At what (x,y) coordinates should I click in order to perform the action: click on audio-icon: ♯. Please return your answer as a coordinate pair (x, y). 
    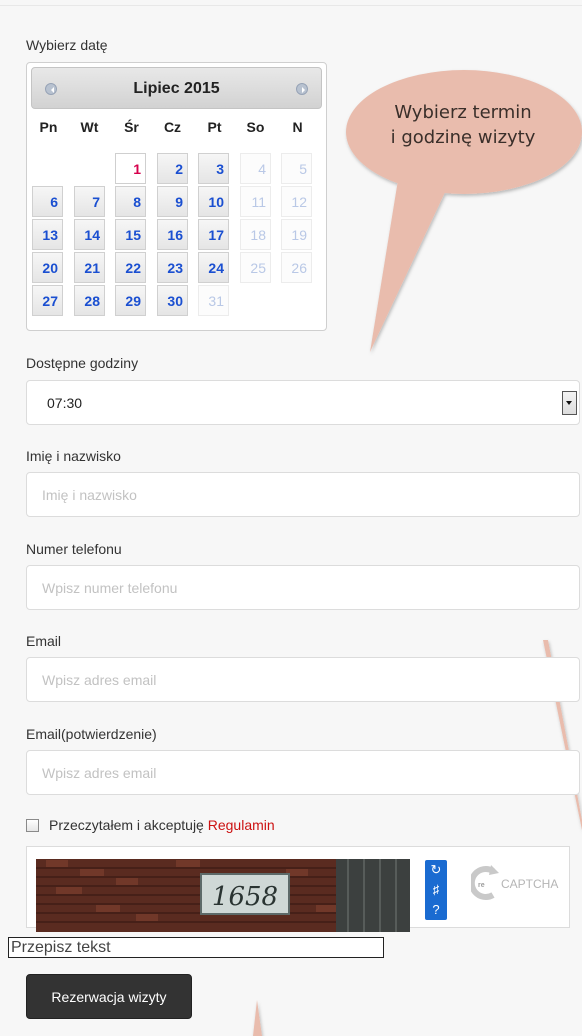
    Looking at the image, I should click on (436, 890).